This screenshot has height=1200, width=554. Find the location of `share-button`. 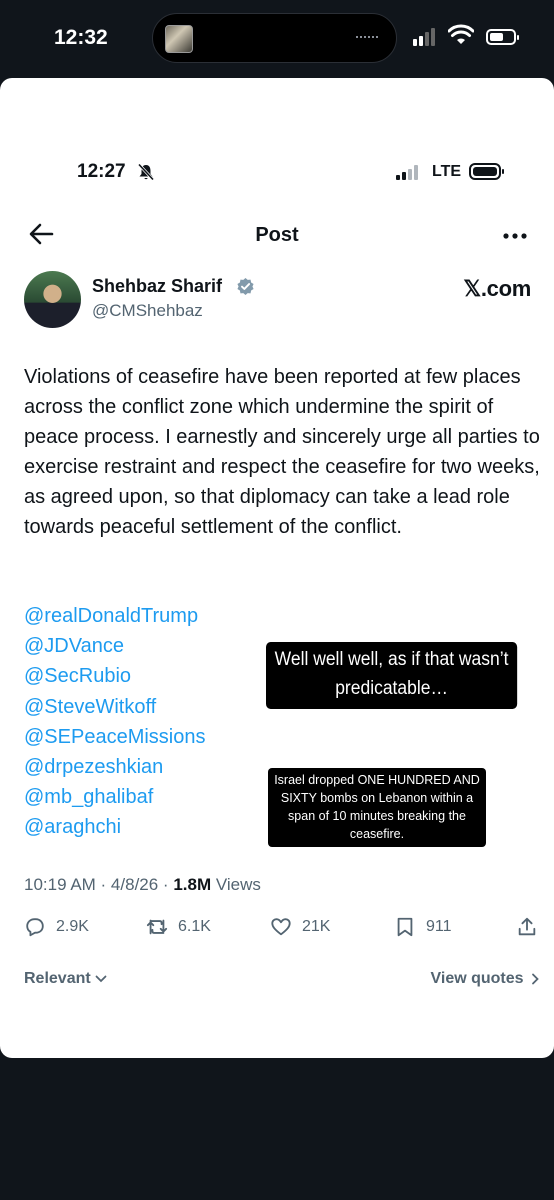

share-button is located at coordinates (527, 927).